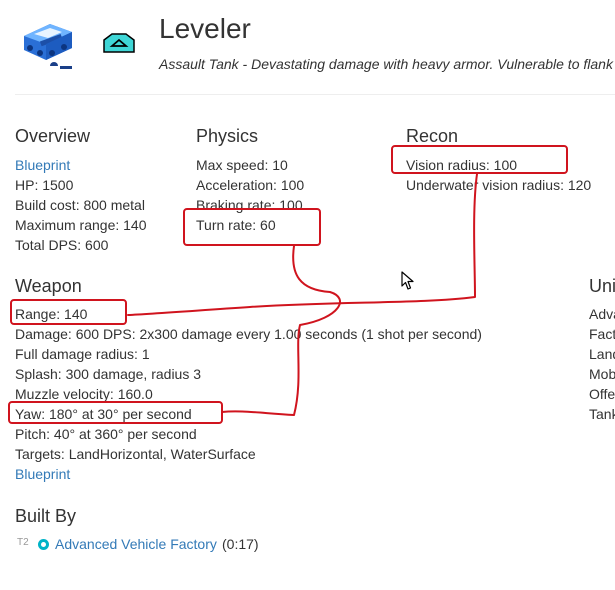  What do you see at coordinates (602, 354) in the screenshot?
I see `unit-type-item: Land` at bounding box center [602, 354].